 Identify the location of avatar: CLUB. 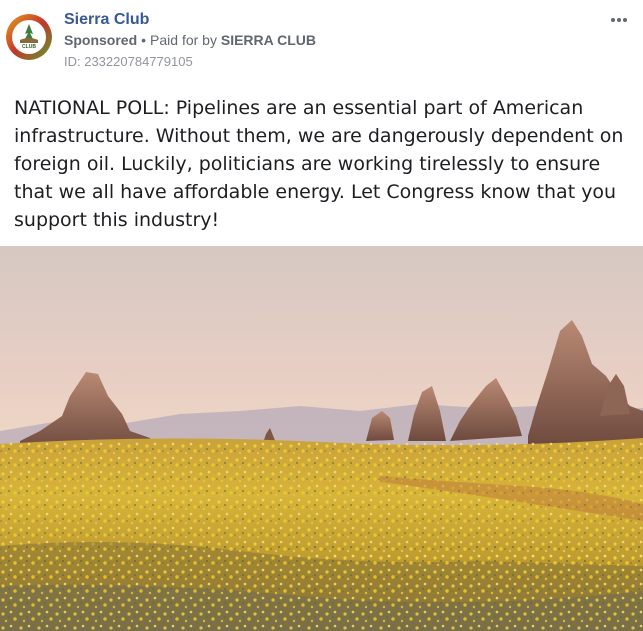
(29, 37).